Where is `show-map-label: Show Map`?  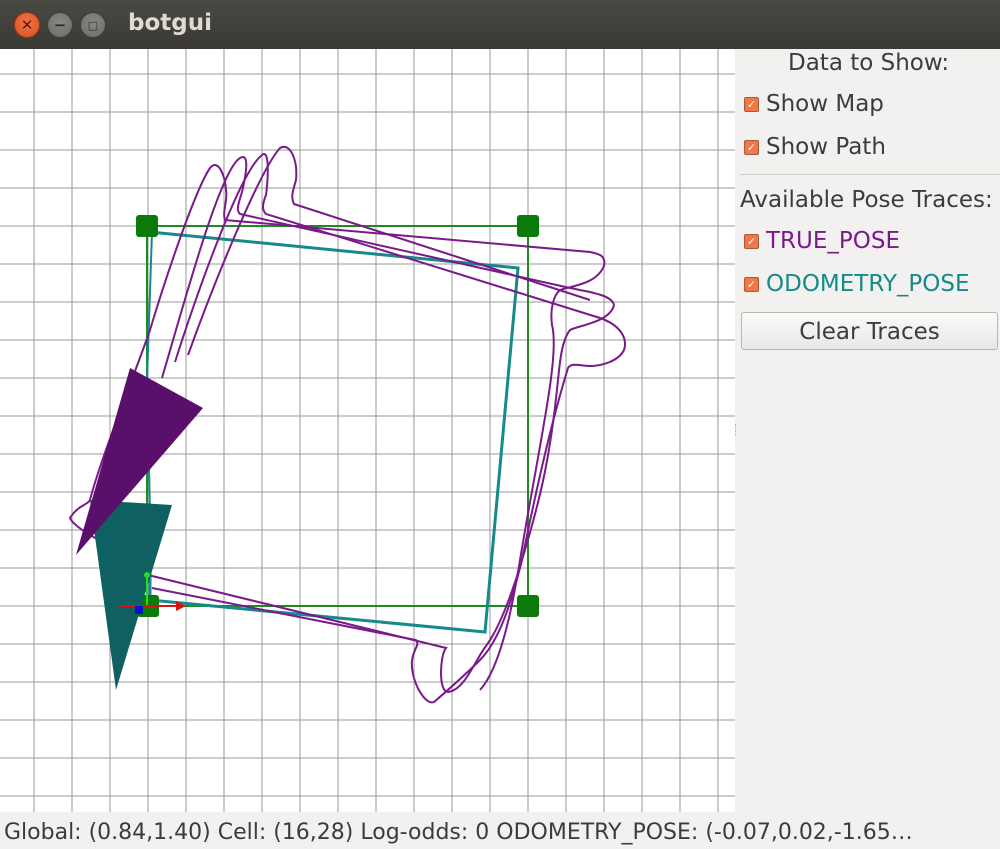 show-map-label: Show Map is located at coordinates (825, 104).